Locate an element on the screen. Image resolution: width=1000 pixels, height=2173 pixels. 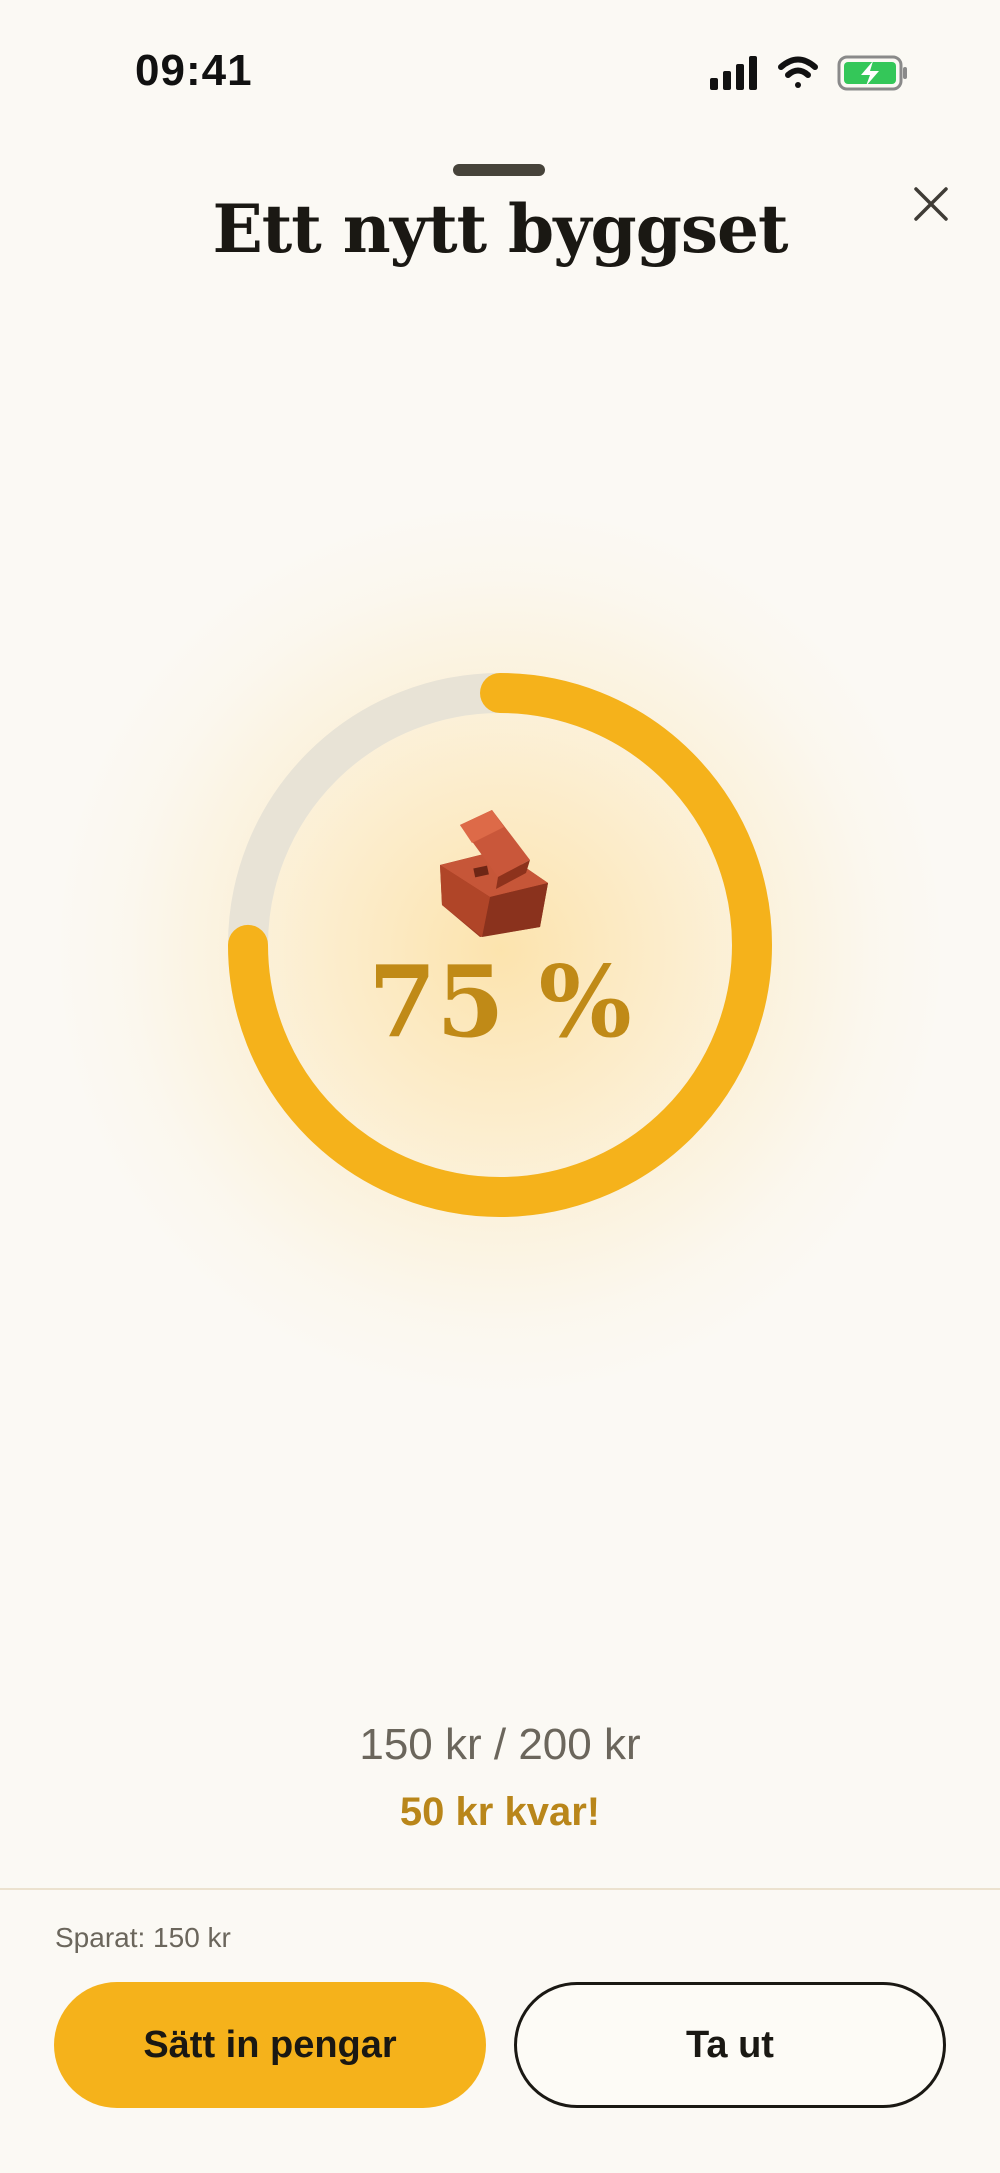
status-time: 09:41 is located at coordinates (194, 70).